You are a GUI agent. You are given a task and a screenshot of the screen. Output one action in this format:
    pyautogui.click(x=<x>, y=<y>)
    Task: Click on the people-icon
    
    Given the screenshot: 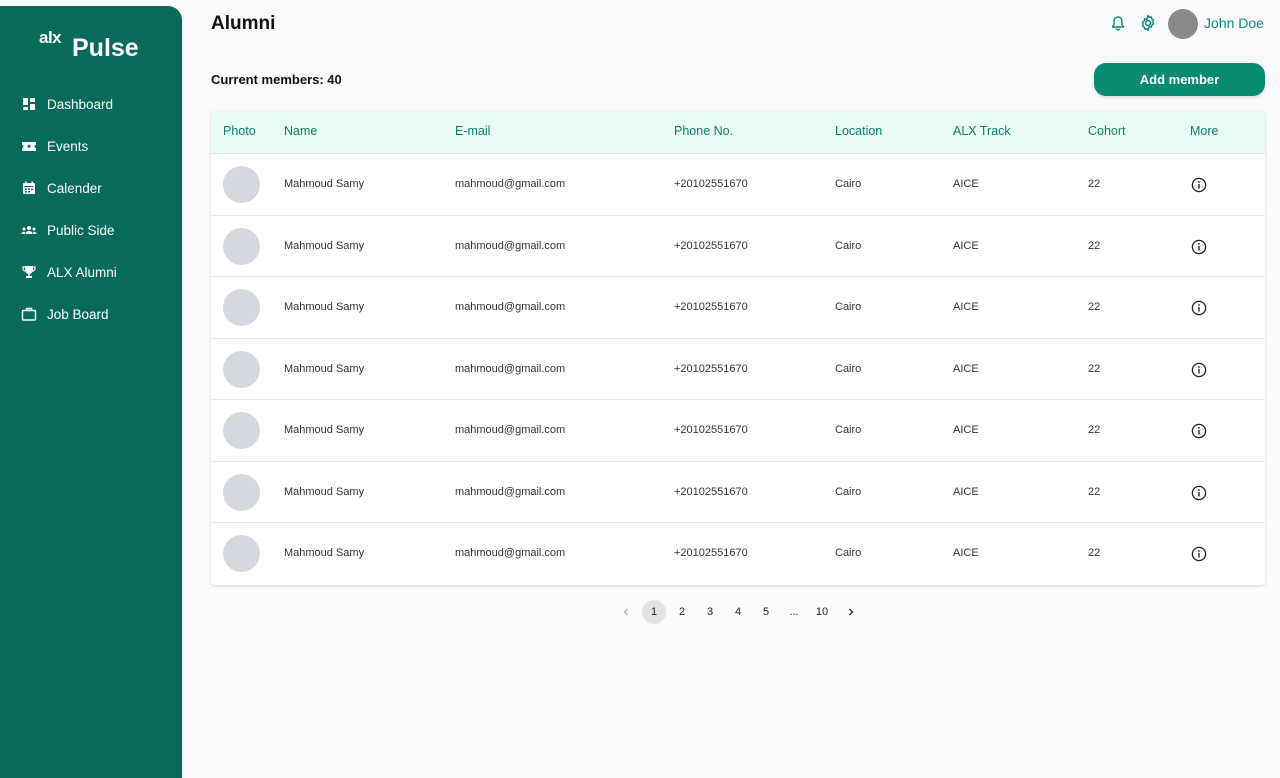 What is the action you would take?
    pyautogui.click(x=29, y=230)
    